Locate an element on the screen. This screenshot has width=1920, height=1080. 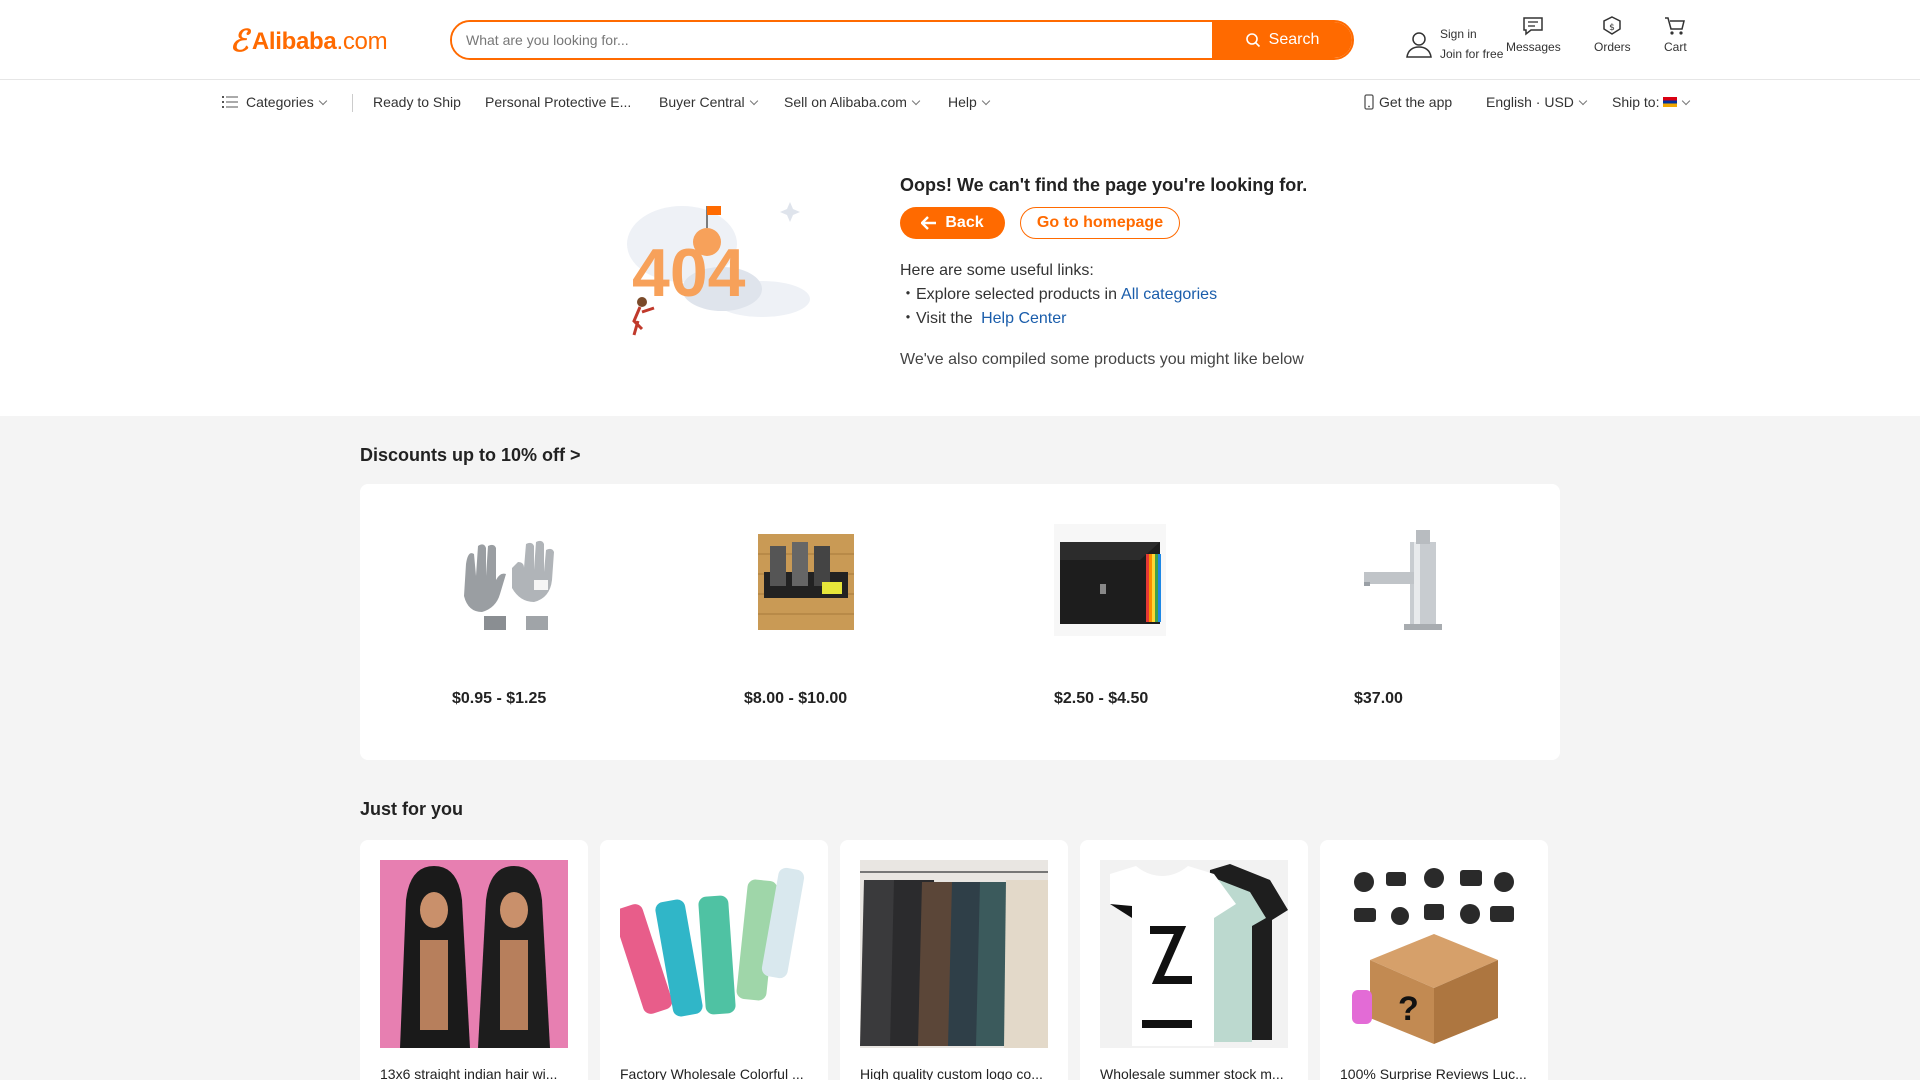
language-currency-selector: English · USD is located at coordinates (1537, 102).